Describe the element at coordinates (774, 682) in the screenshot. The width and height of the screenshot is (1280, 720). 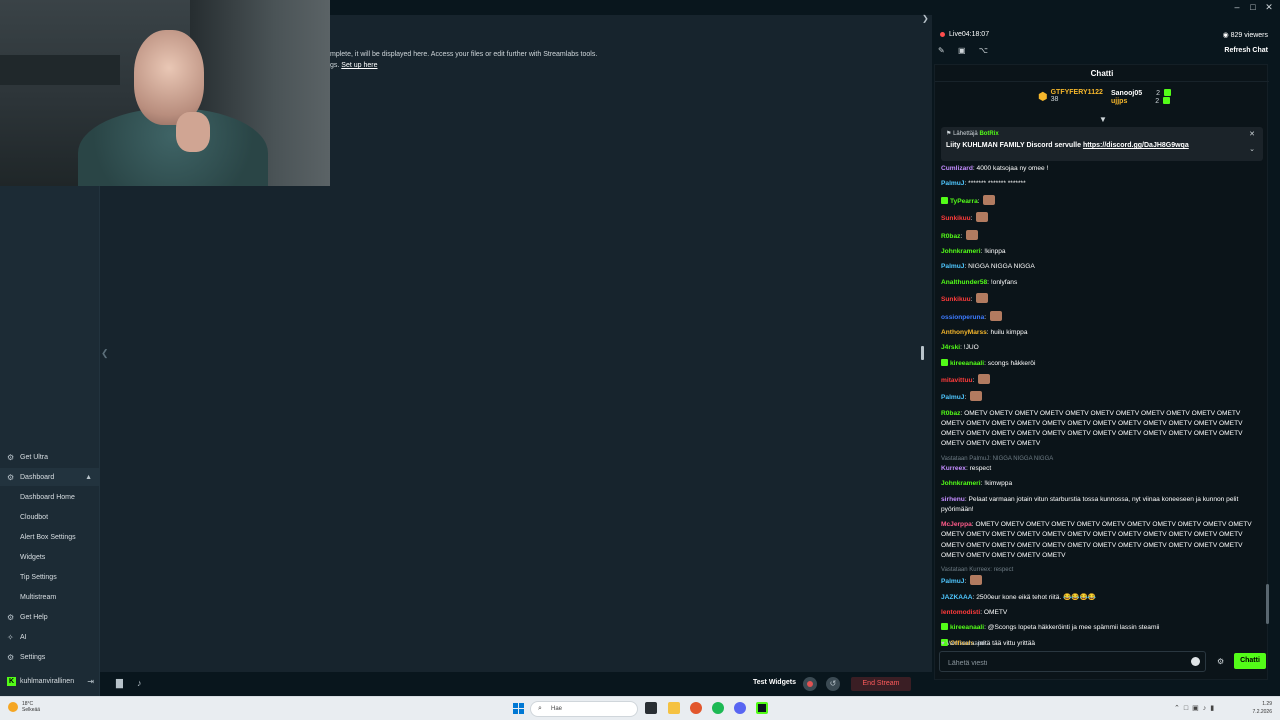
I see `test-widgets-button: Test Widgets` at that location.